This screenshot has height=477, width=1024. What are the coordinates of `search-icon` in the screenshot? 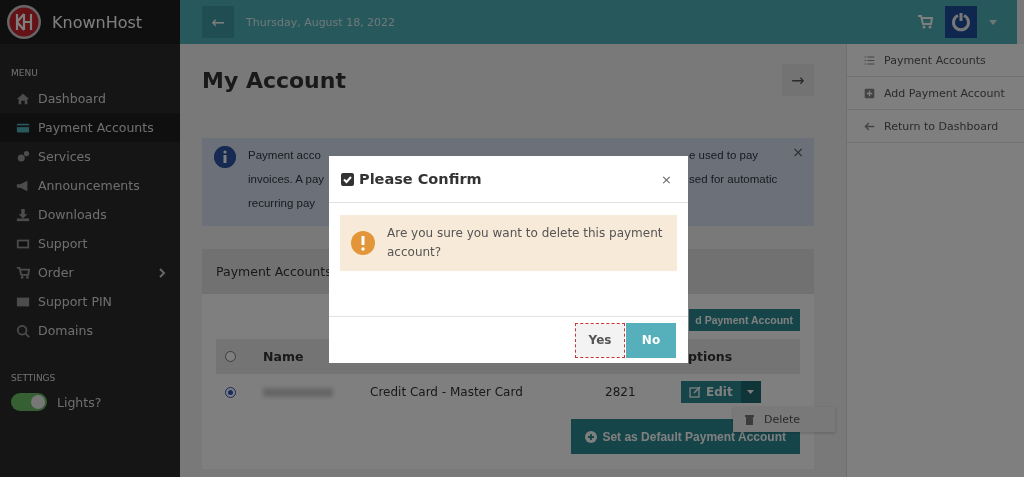 It's located at (23, 330).